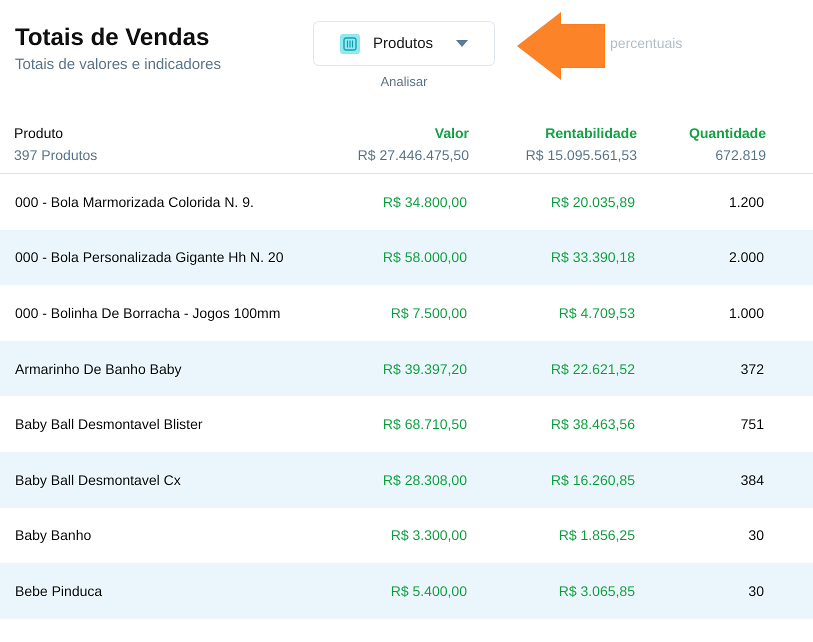  What do you see at coordinates (424, 257) in the screenshot?
I see `table-cell-text: R$ 58.000,00` at bounding box center [424, 257].